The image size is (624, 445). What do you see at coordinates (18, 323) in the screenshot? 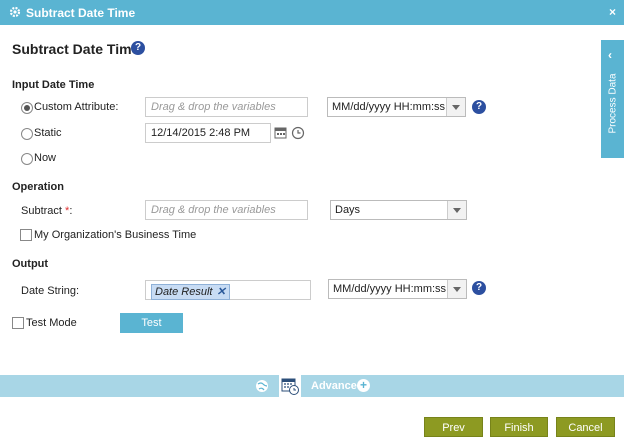
I see `test-mode-checkbox` at bounding box center [18, 323].